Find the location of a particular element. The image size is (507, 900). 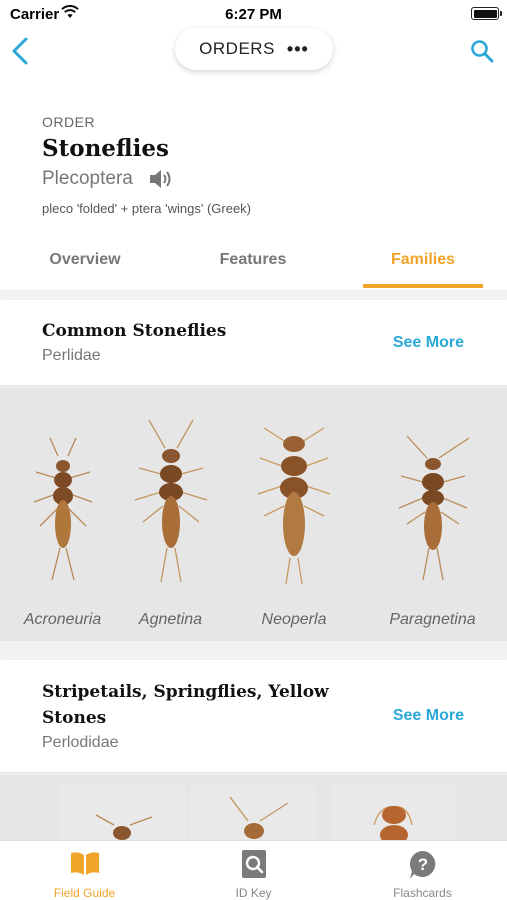

genus-name: Agnetina is located at coordinates (170, 619).